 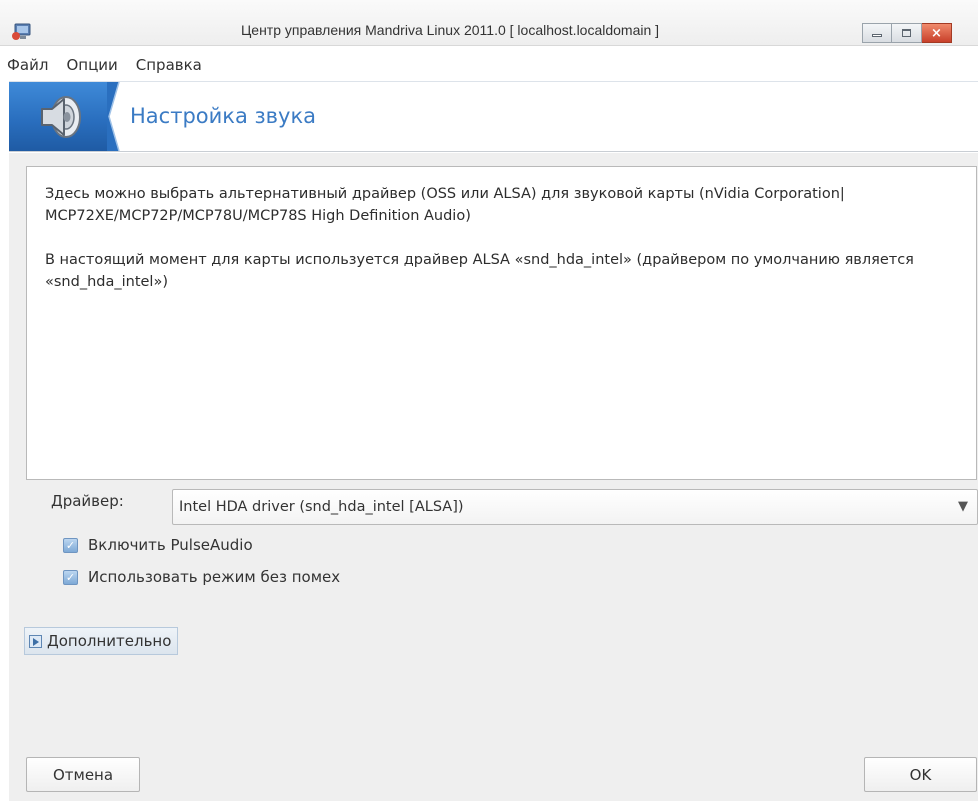 I want to click on maximize-icon, so click(x=906, y=33).